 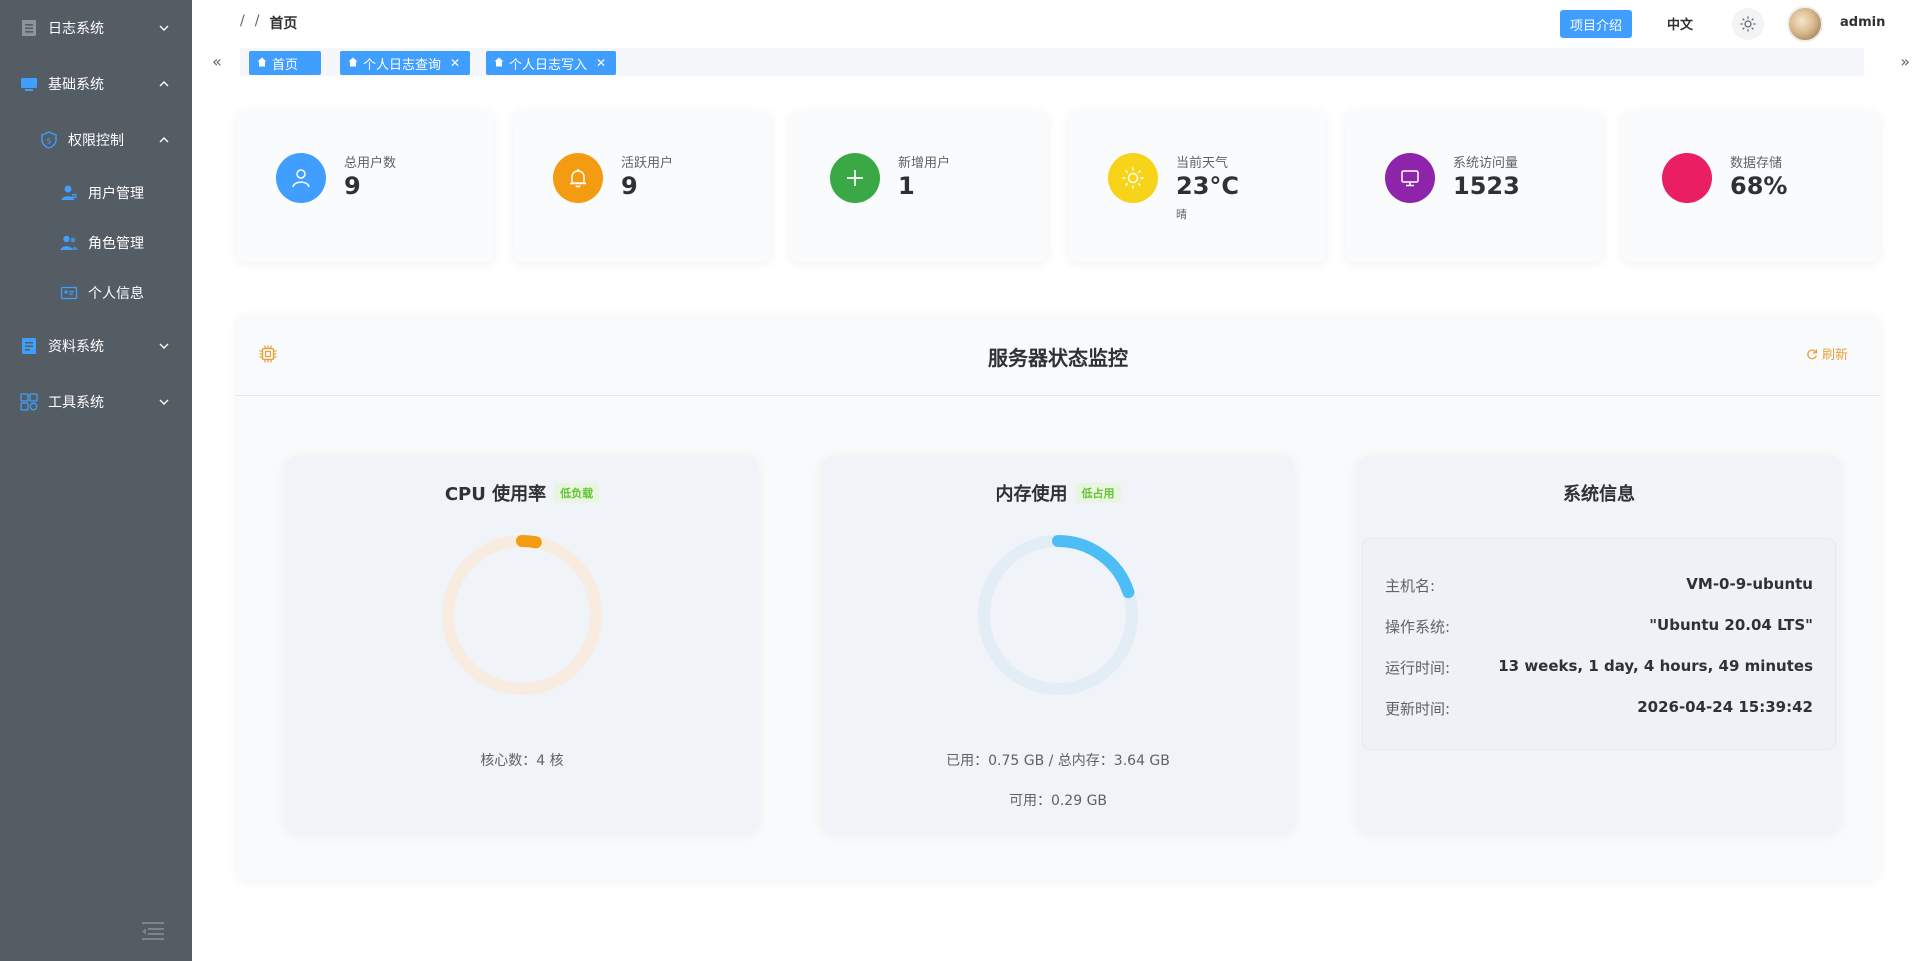 I want to click on stat-card-active-users: 活跃用户 9, so click(x=642, y=186).